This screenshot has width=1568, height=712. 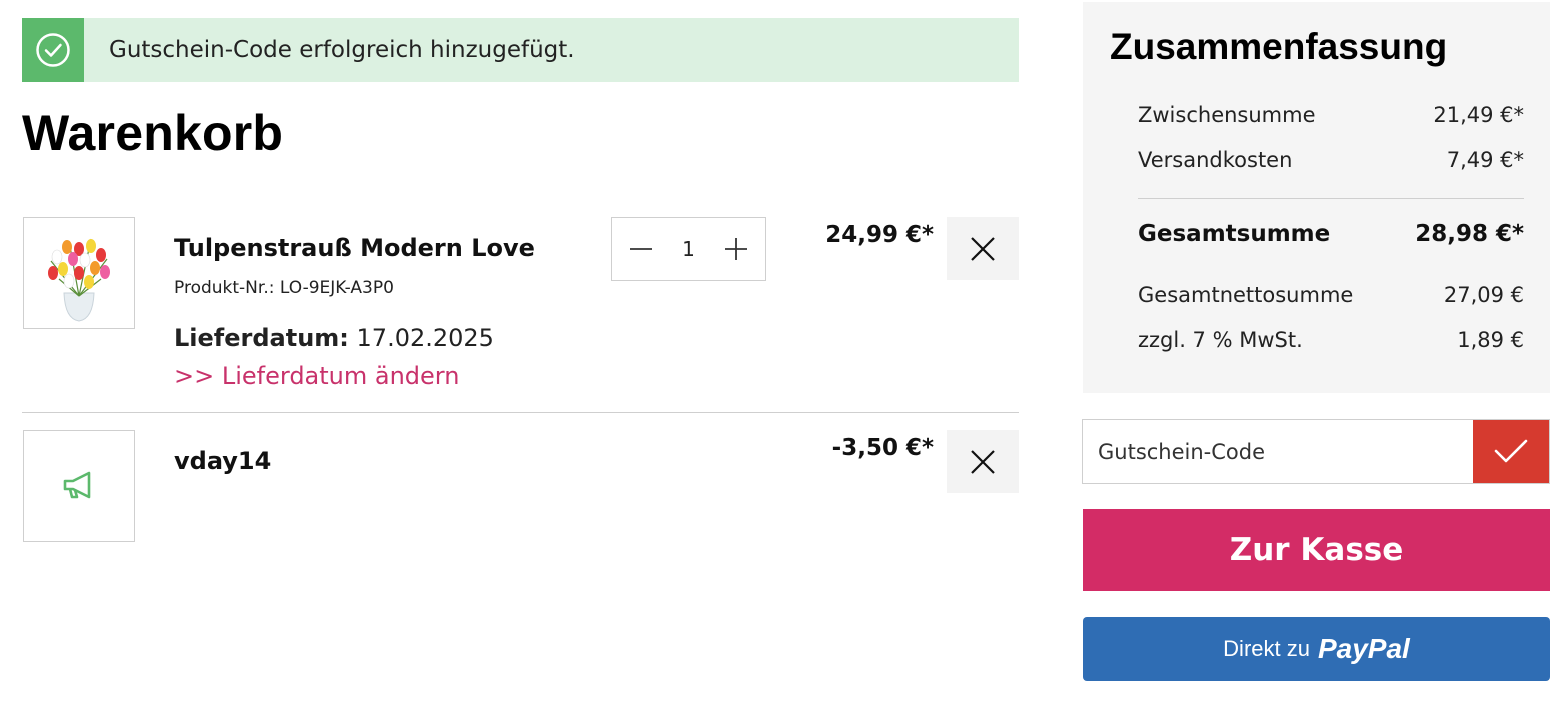 I want to click on delivery-date-value: 17.02.2025, so click(x=425, y=338).